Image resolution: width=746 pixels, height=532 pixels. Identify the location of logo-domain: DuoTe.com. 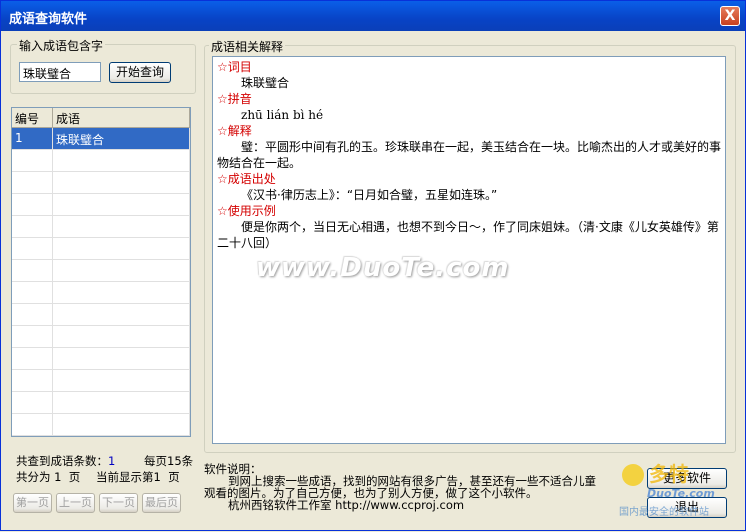
(681, 493).